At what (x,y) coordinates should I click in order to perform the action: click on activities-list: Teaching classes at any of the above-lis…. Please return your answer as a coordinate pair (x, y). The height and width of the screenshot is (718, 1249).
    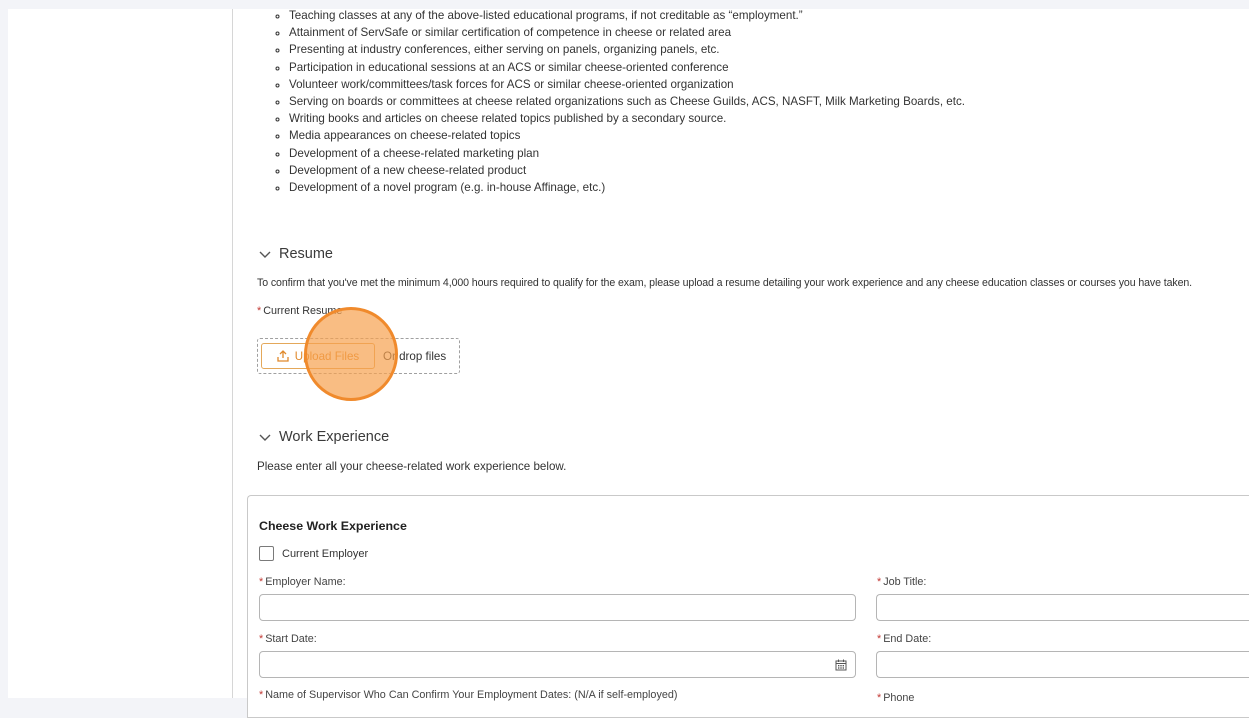
    Looking at the image, I should click on (611, 101).